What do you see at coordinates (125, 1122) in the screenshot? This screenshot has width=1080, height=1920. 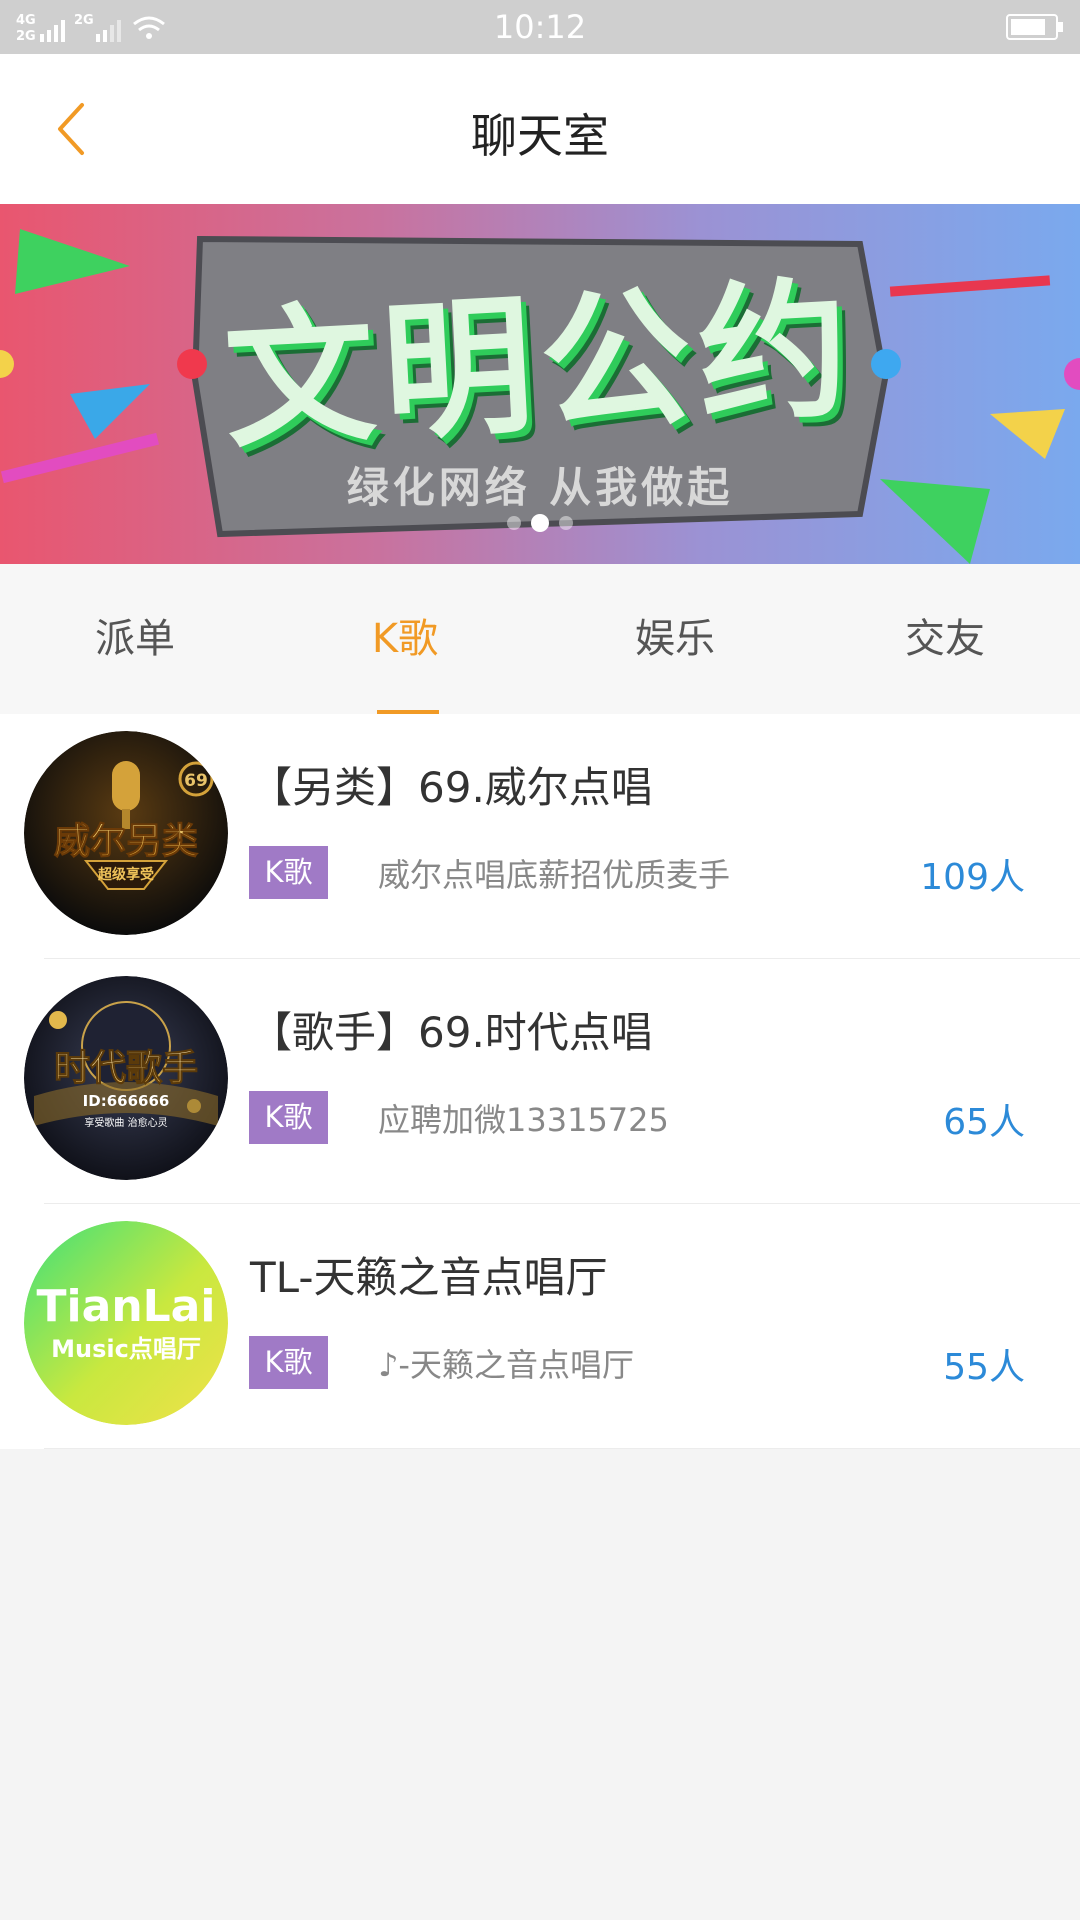 I see `svg-text: 享受歌曲 治愈心灵` at bounding box center [125, 1122].